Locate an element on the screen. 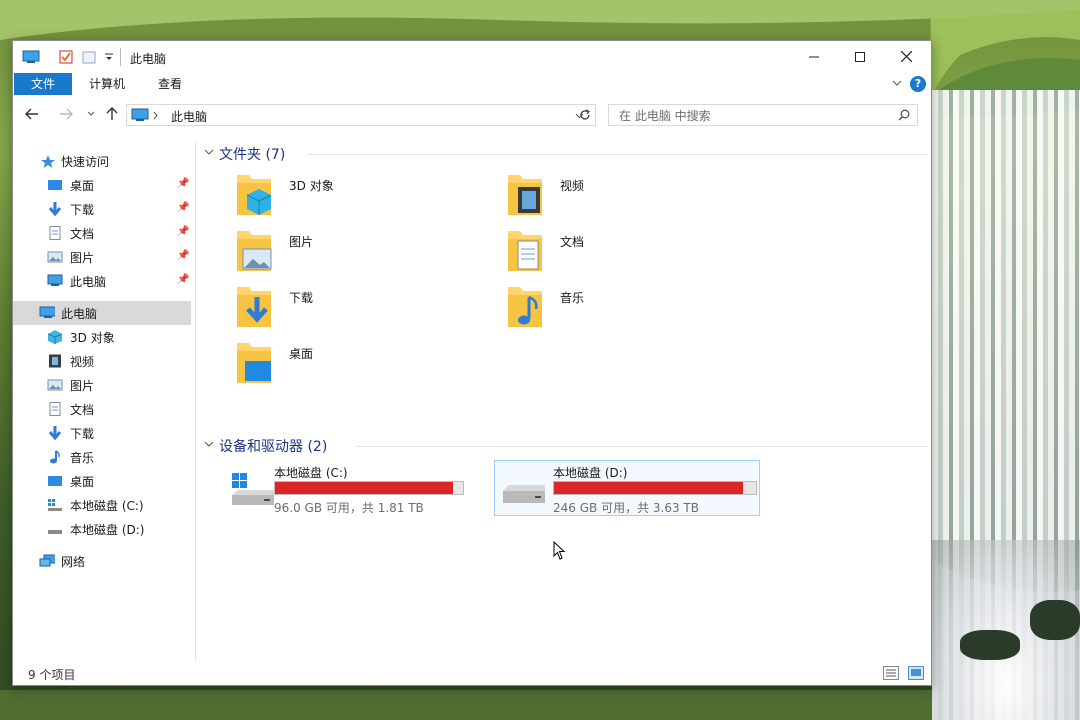 This screenshot has height=720, width=1080. minimize-button is located at coordinates (814, 57).